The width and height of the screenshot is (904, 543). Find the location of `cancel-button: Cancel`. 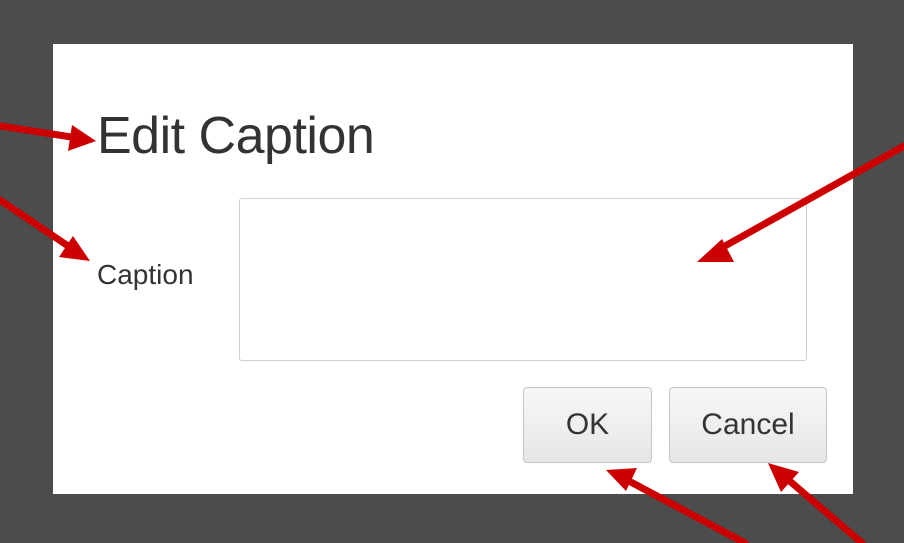

cancel-button: Cancel is located at coordinates (748, 425).